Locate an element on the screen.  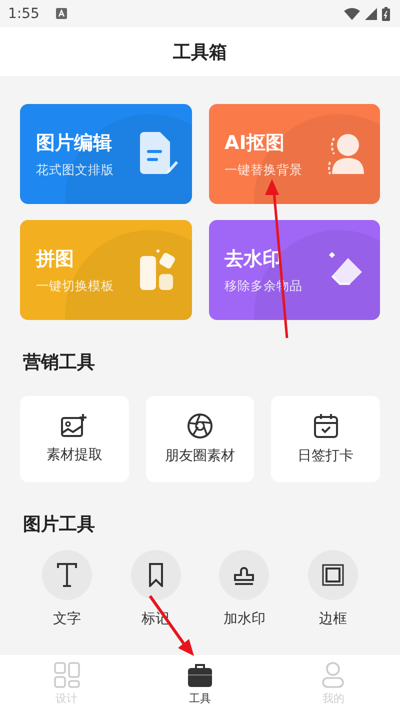
notification-icon is located at coordinates (62, 13).